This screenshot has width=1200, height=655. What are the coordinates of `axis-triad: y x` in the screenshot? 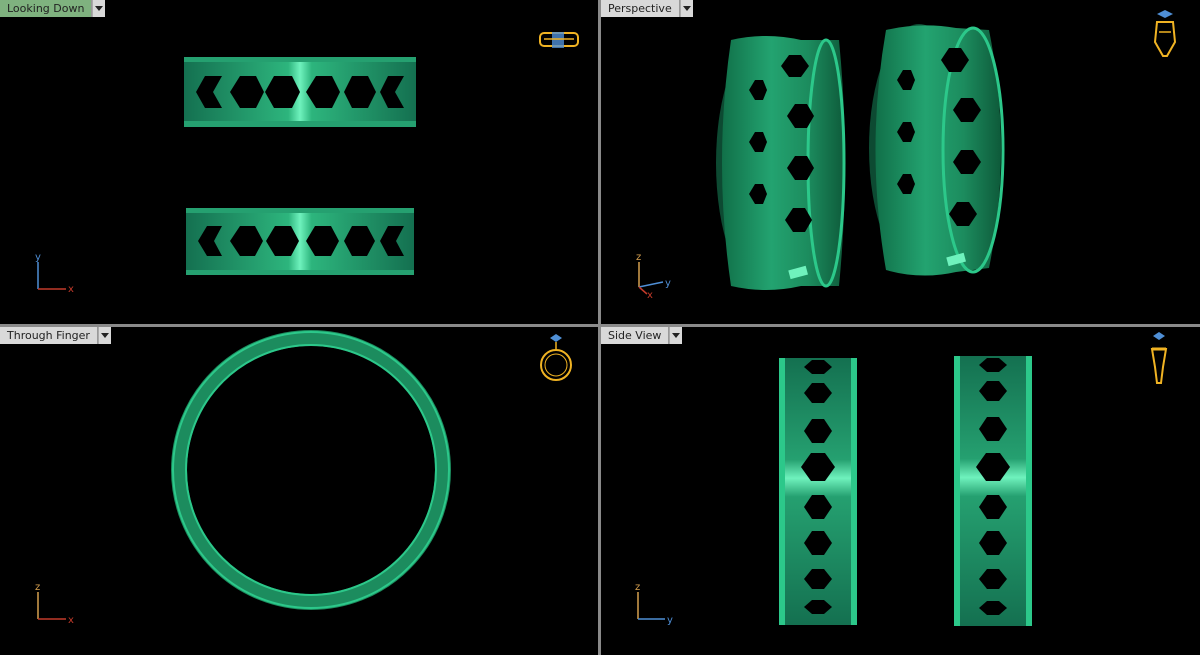 It's located at (54, 273).